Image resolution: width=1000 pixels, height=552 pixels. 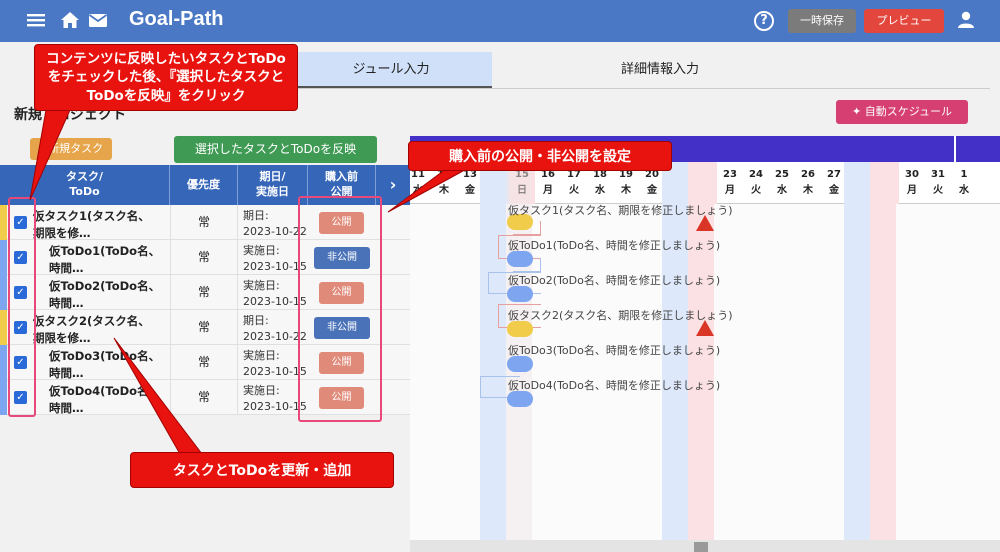 What do you see at coordinates (782, 174) in the screenshot?
I see `gantt-day-number: 25` at bounding box center [782, 174].